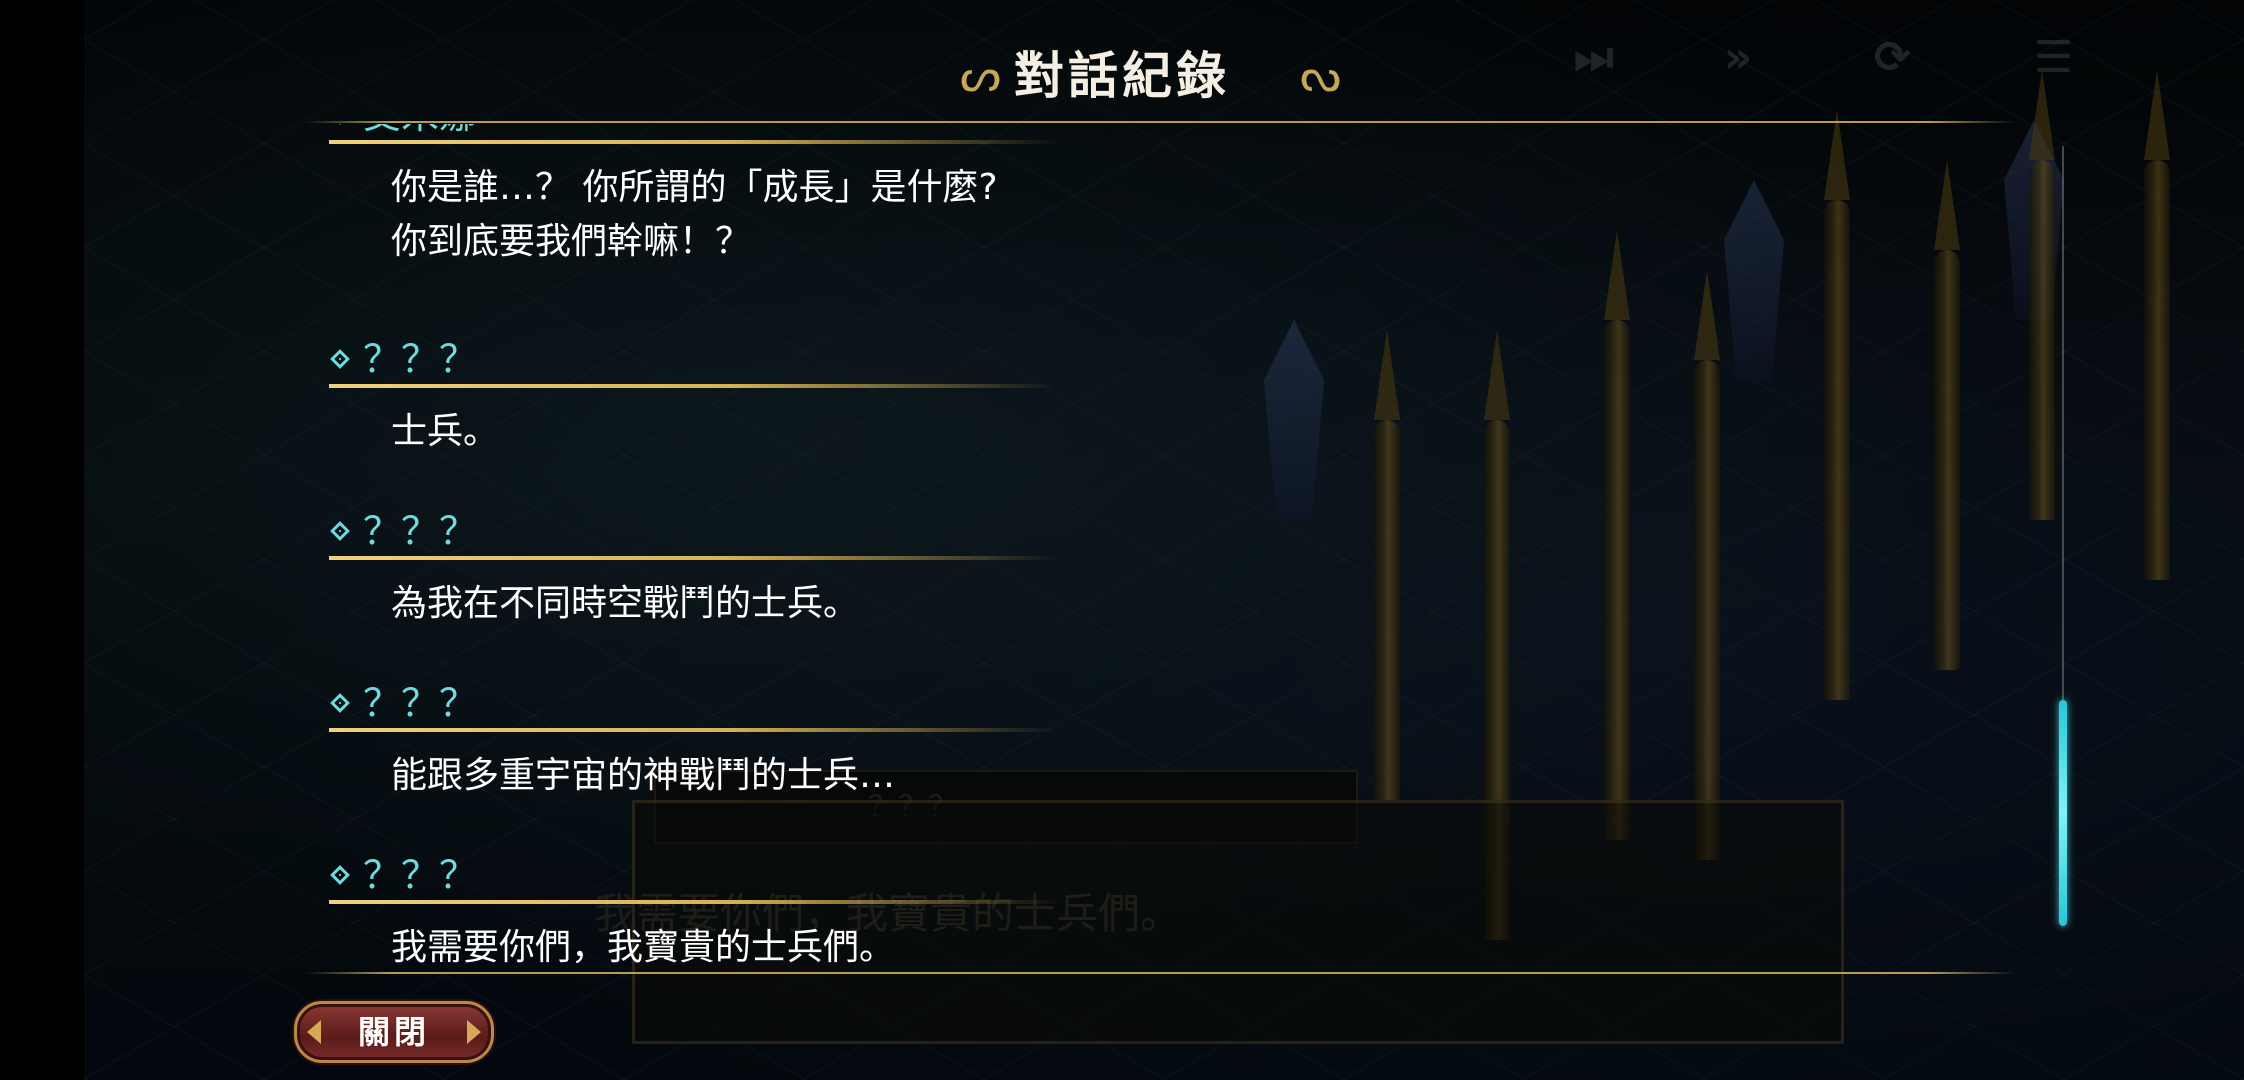 The width and height of the screenshot is (2244, 1080). Describe the element at coordinates (694, 187) in the screenshot. I see `dialogue-line: 你是誰…？ 你所謂的「成長」是什麼?` at that location.